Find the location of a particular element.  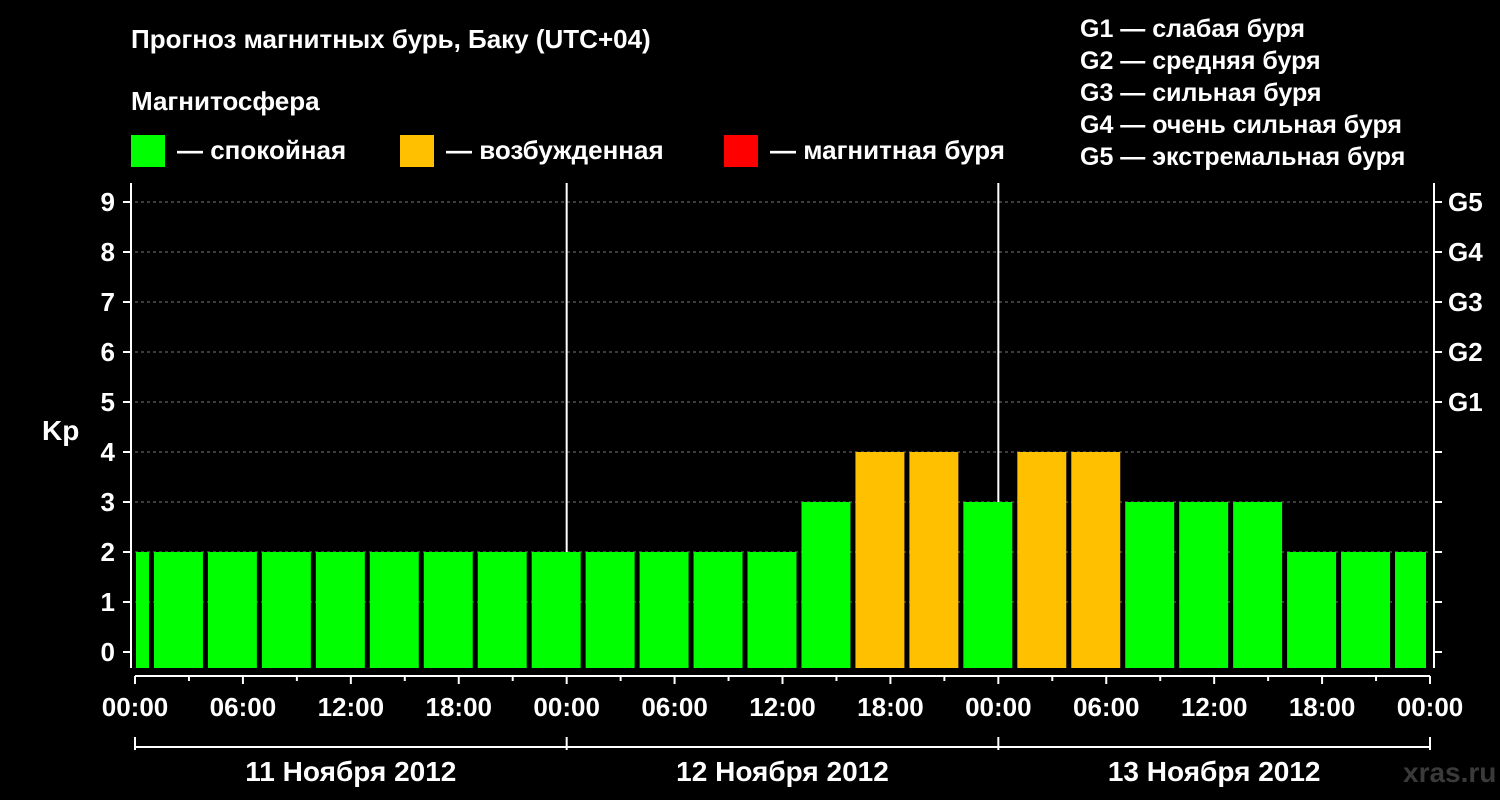

g-level-label: G3 is located at coordinates (1465, 302).